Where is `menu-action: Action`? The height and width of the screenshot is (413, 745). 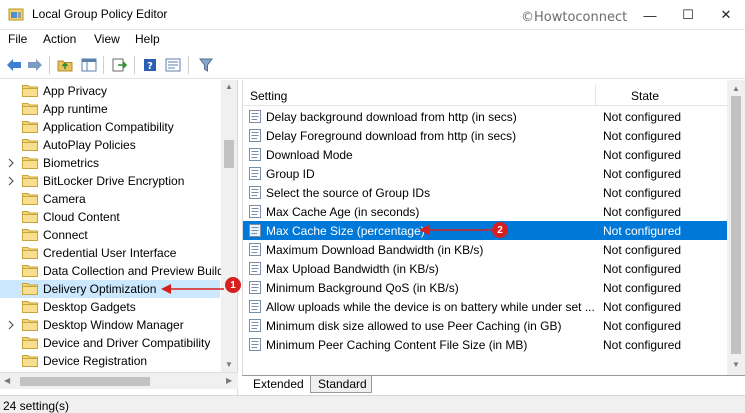 menu-action: Action is located at coordinates (59, 39).